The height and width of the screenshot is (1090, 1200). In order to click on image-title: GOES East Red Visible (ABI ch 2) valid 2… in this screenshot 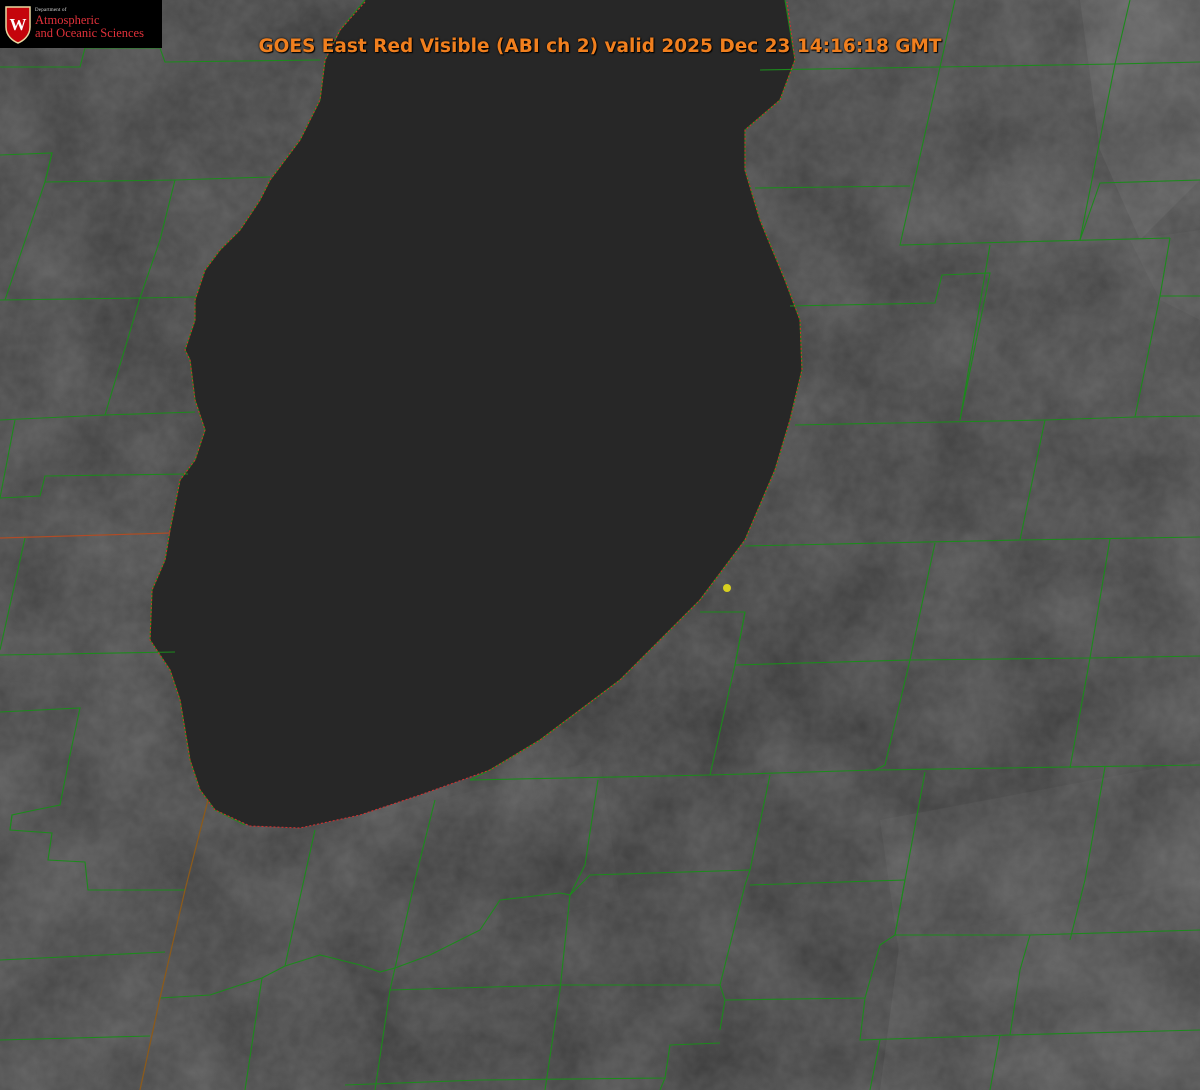, I will do `click(600, 46)`.